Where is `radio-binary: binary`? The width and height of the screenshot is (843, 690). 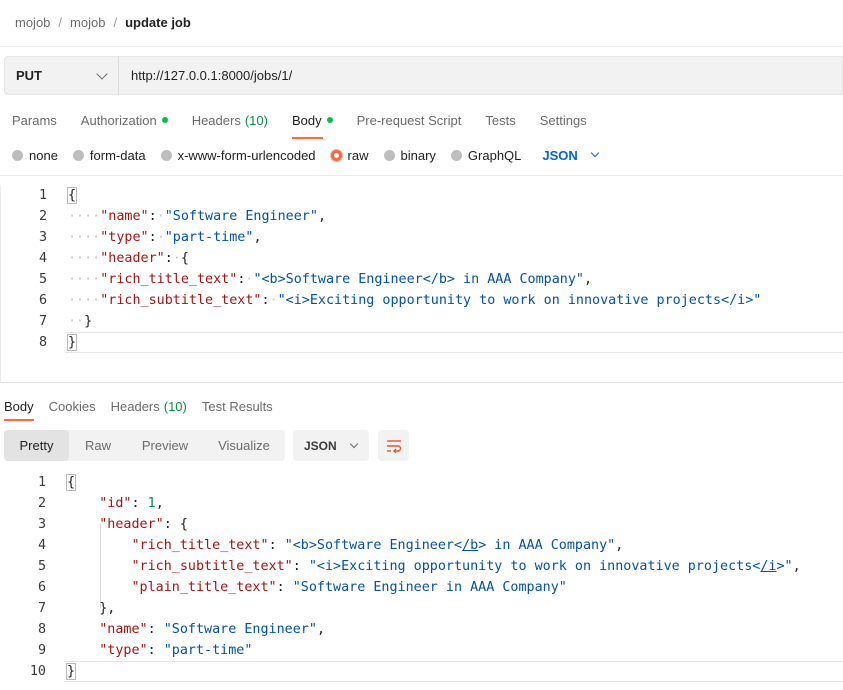 radio-binary: binary is located at coordinates (409, 155).